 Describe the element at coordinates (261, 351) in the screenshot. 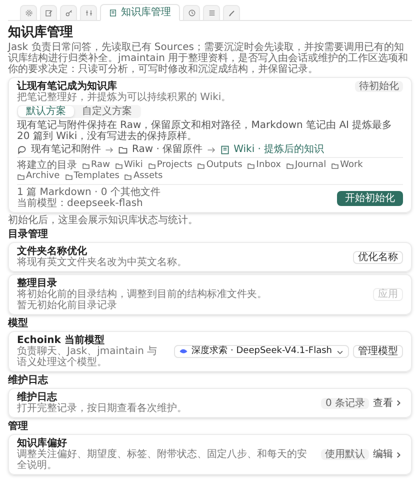

I see `model-select: 深度求索 · DeepSeek-V4.1-Flash` at that location.